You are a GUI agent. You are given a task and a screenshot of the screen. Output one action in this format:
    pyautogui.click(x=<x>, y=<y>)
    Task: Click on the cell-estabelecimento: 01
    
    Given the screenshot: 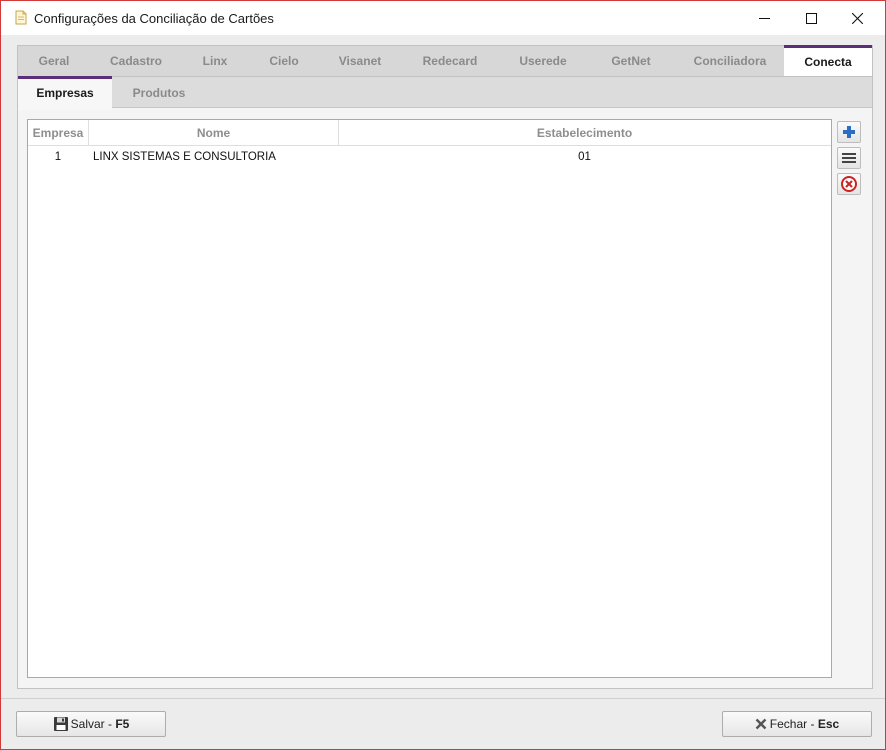 What is the action you would take?
    pyautogui.click(x=584, y=157)
    